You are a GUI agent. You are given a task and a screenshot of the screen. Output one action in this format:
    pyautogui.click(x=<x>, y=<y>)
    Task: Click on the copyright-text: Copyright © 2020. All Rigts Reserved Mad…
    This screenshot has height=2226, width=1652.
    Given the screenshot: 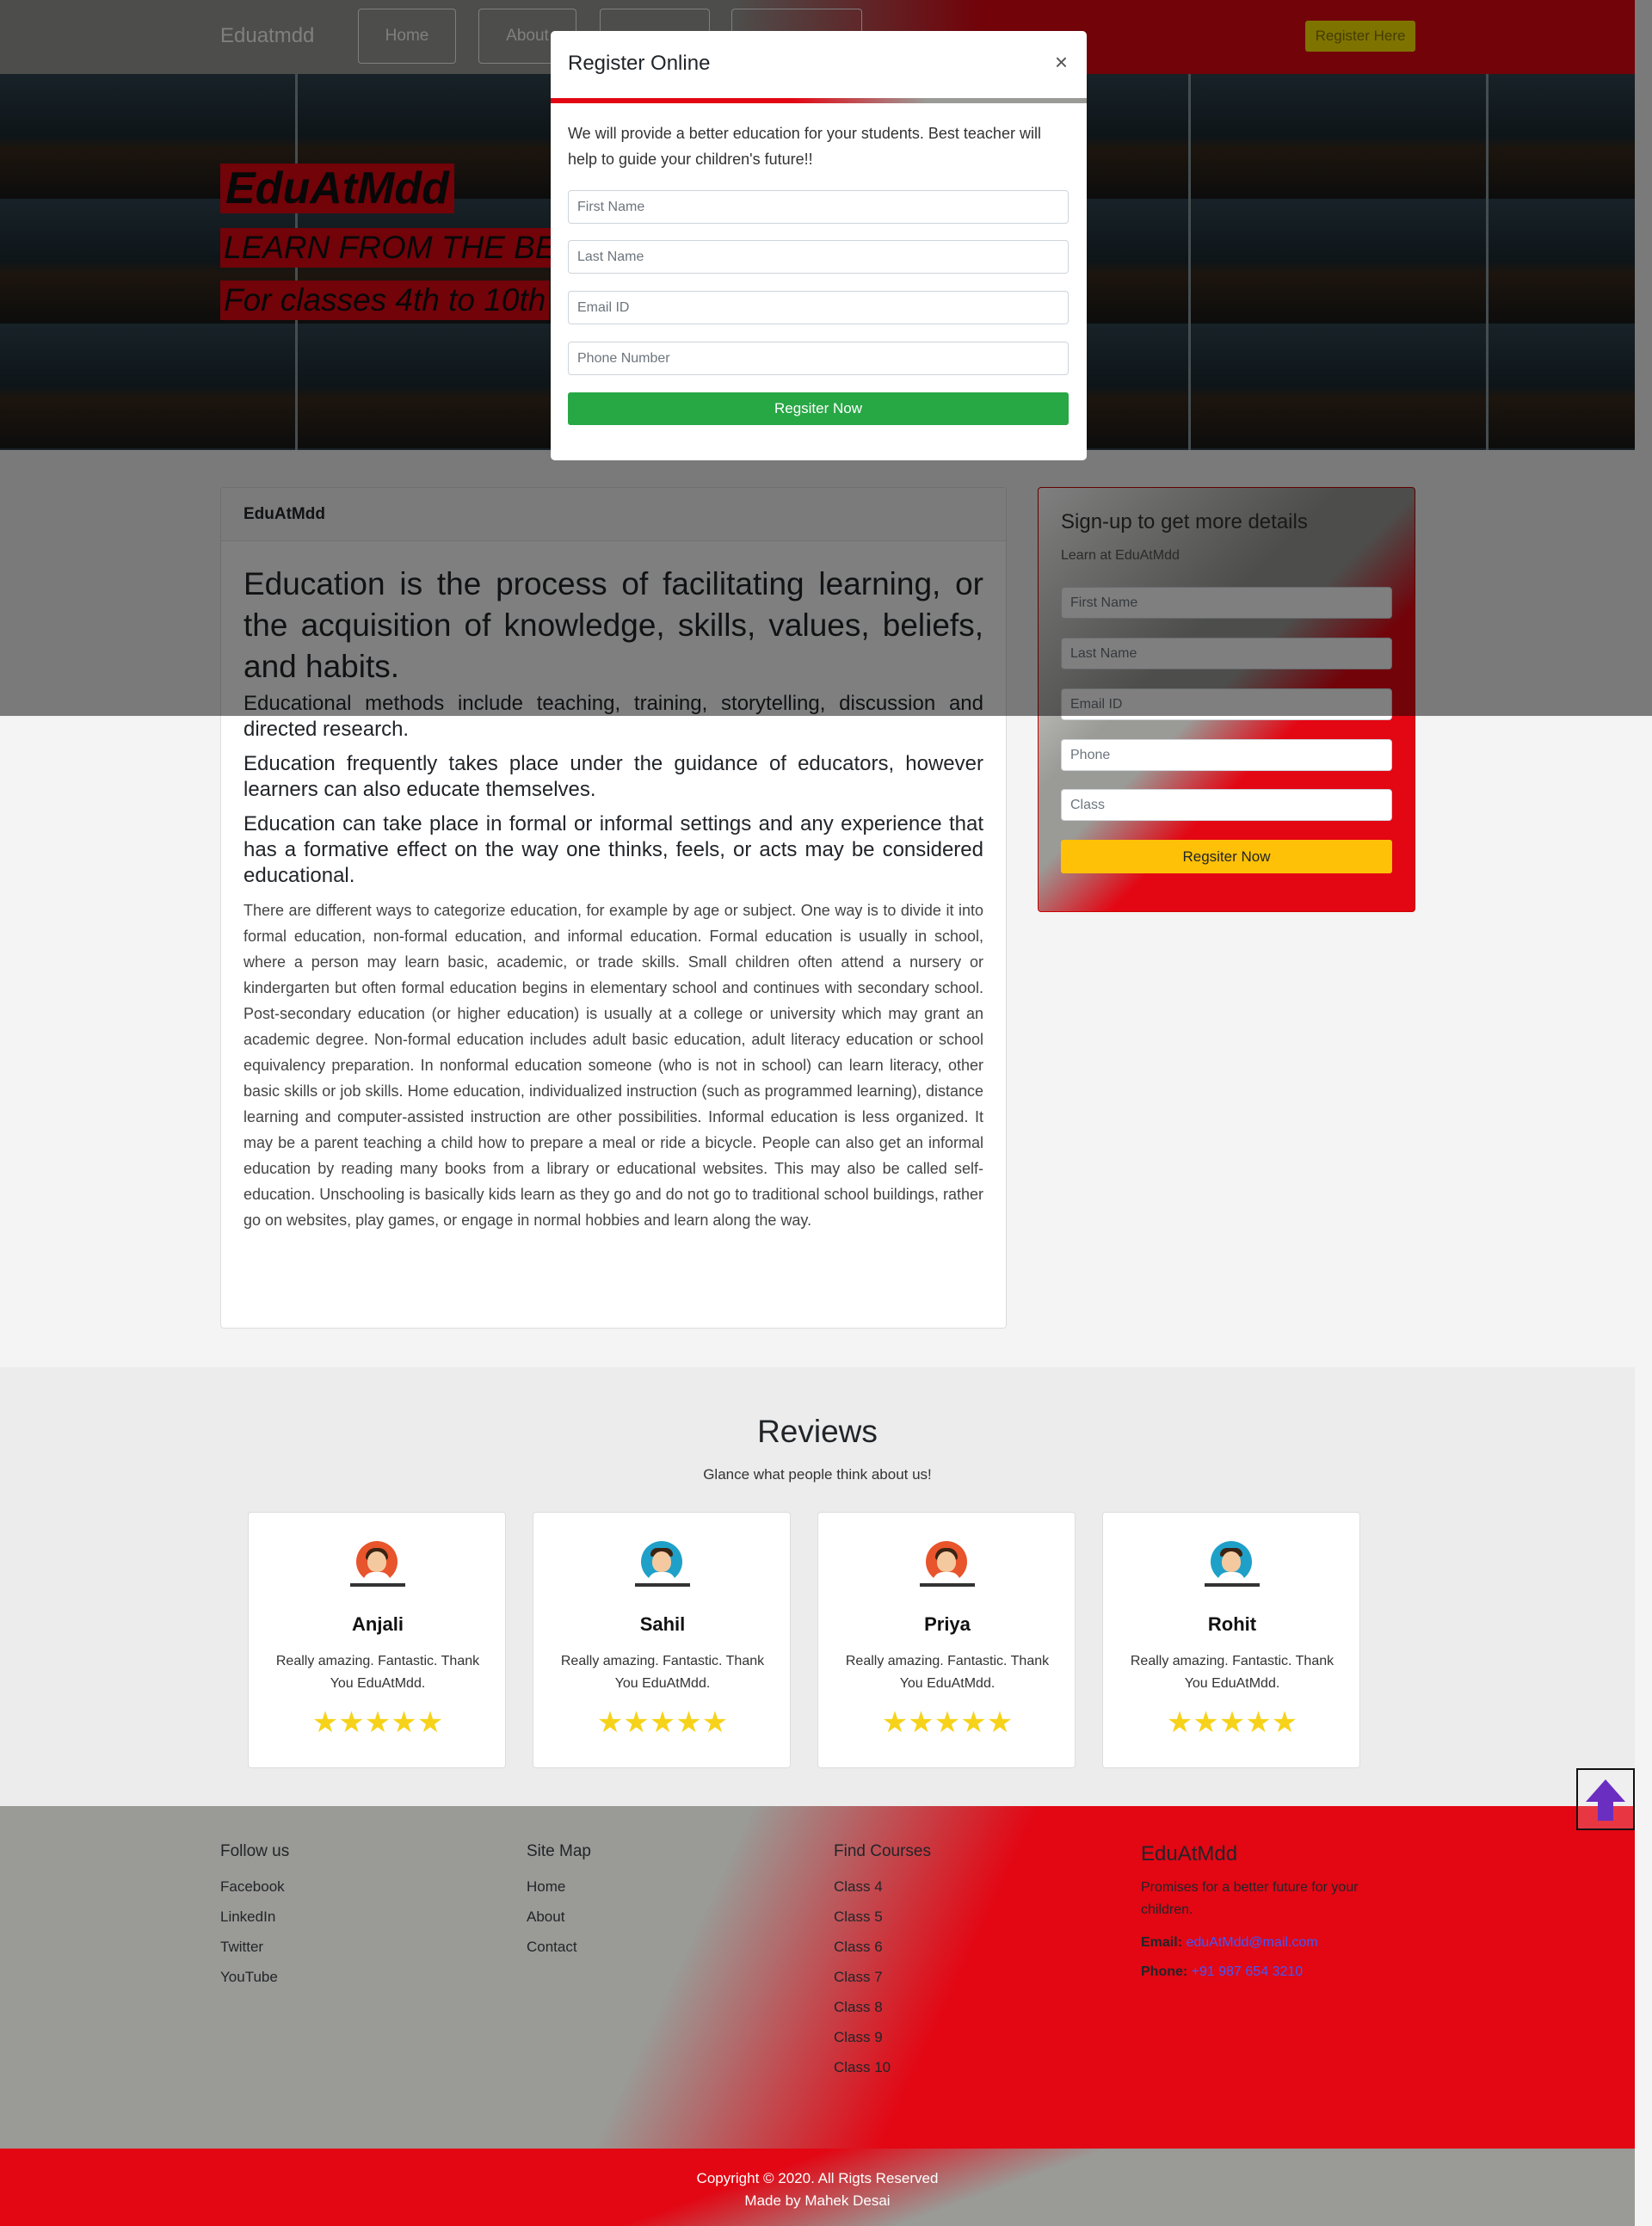 What is the action you would take?
    pyautogui.click(x=817, y=2189)
    